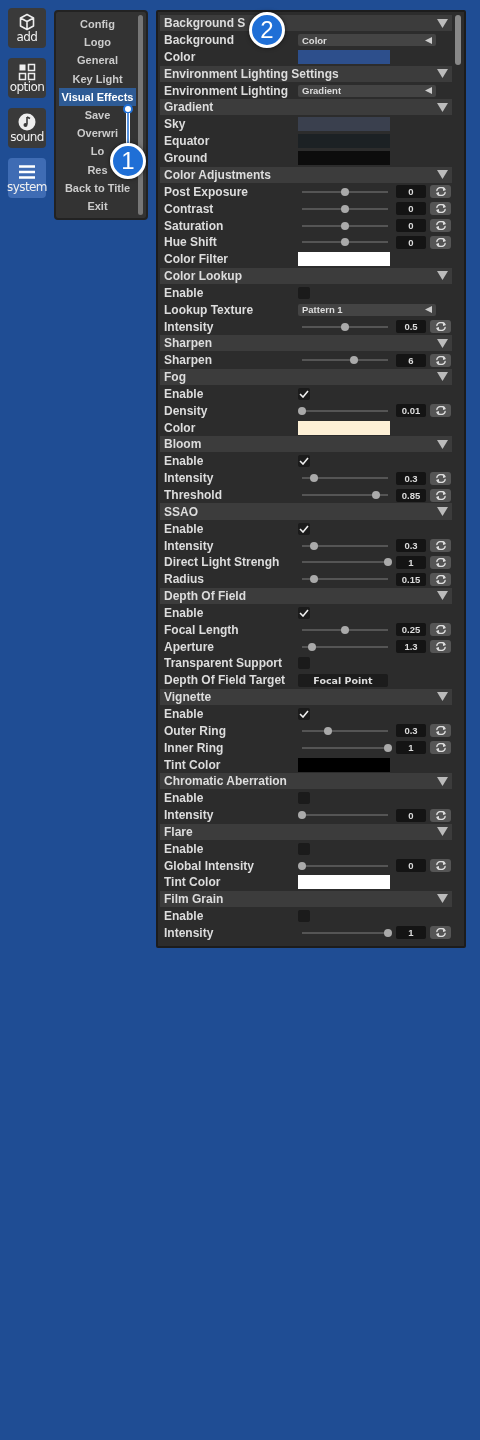  I want to click on value-field: 0.25, so click(411, 630).